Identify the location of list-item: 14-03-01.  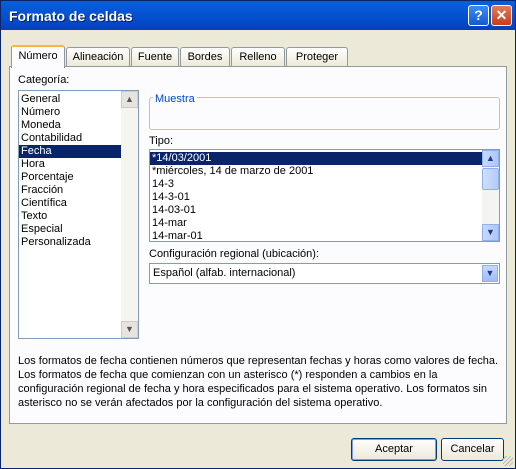
(316, 210).